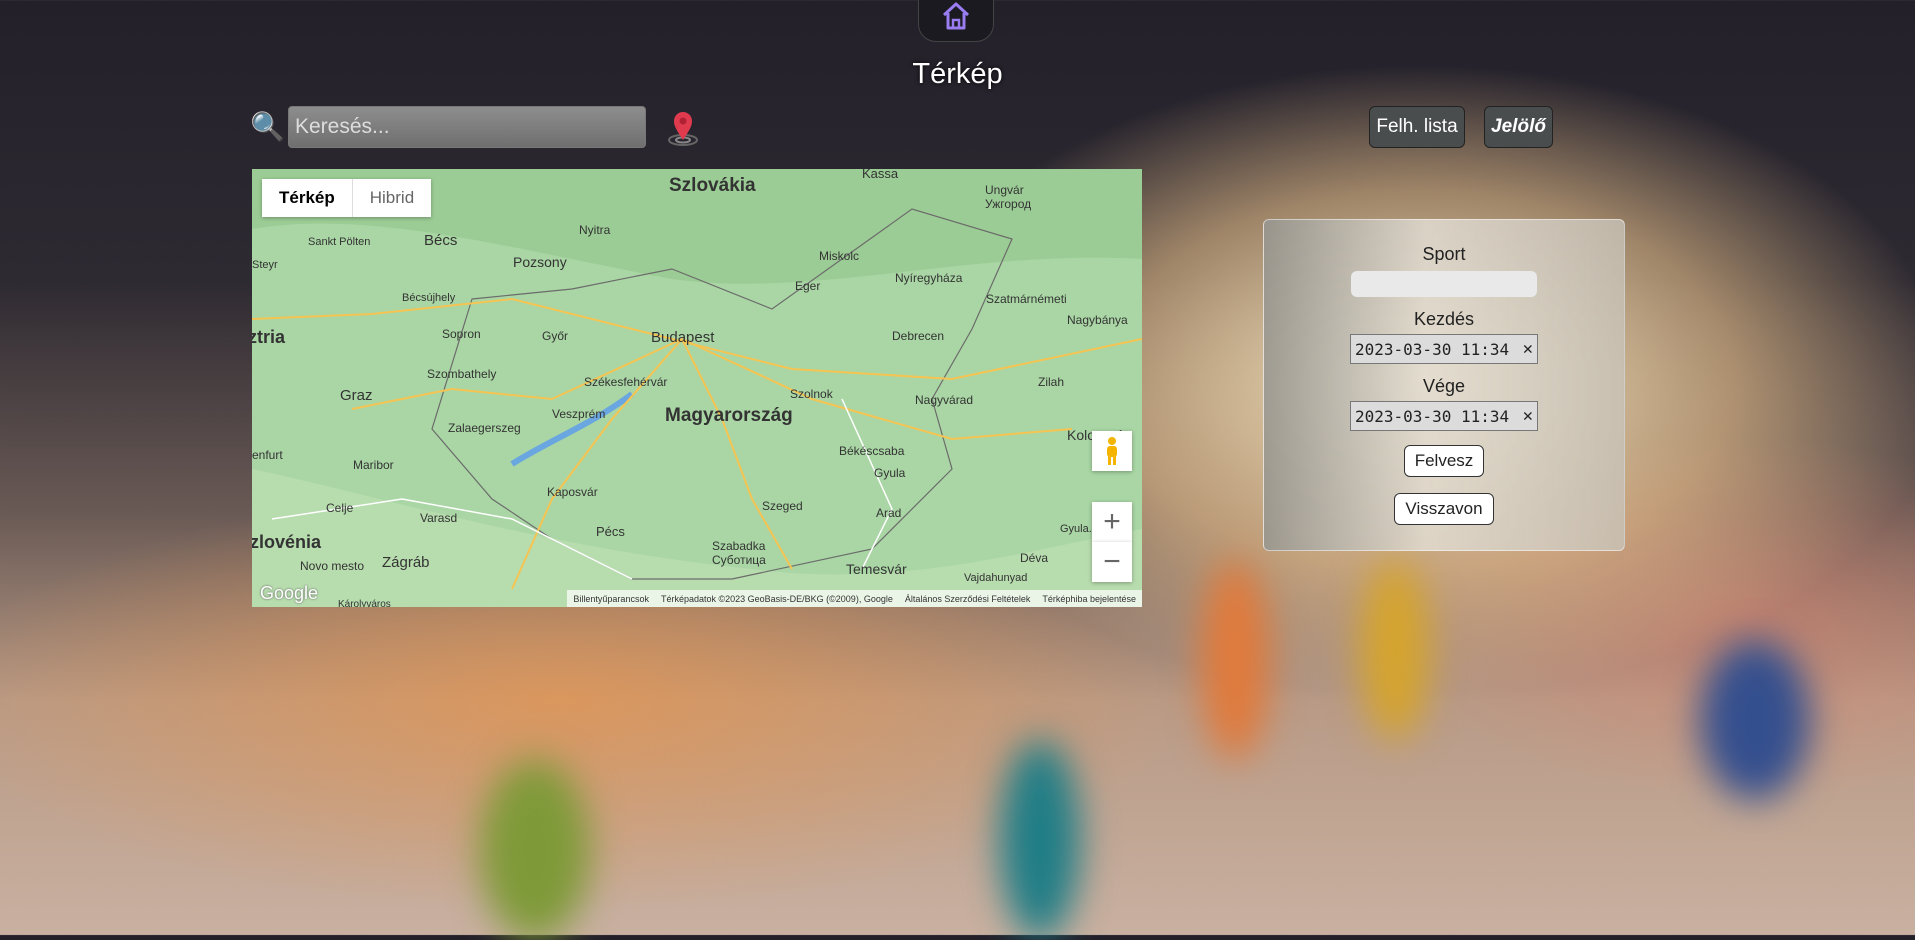 The image size is (1915, 940). Describe the element at coordinates (1444, 509) in the screenshot. I see `undo-button: Visszavon` at that location.